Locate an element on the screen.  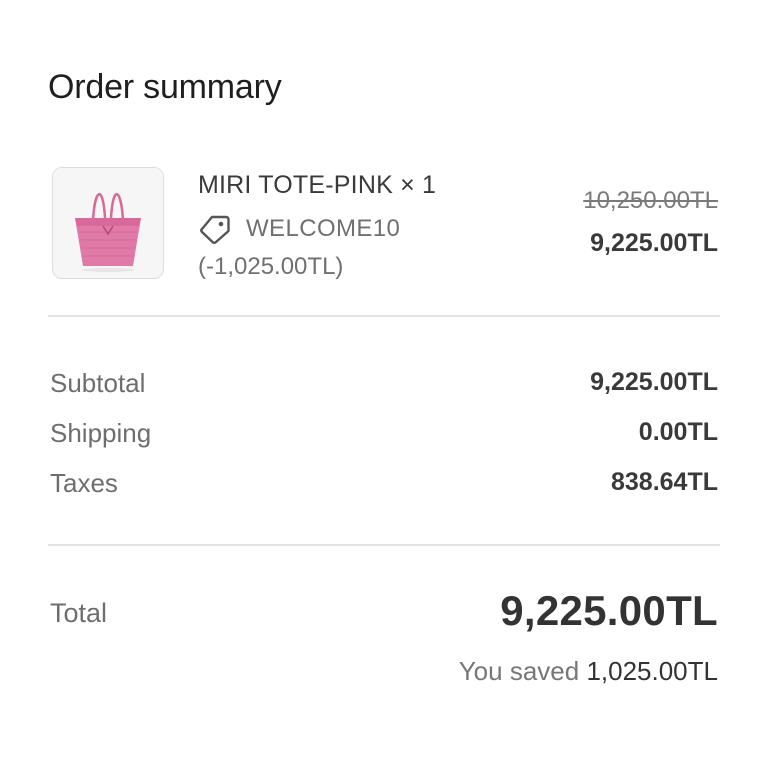
shipping-value: 0.00TL is located at coordinates (678, 432).